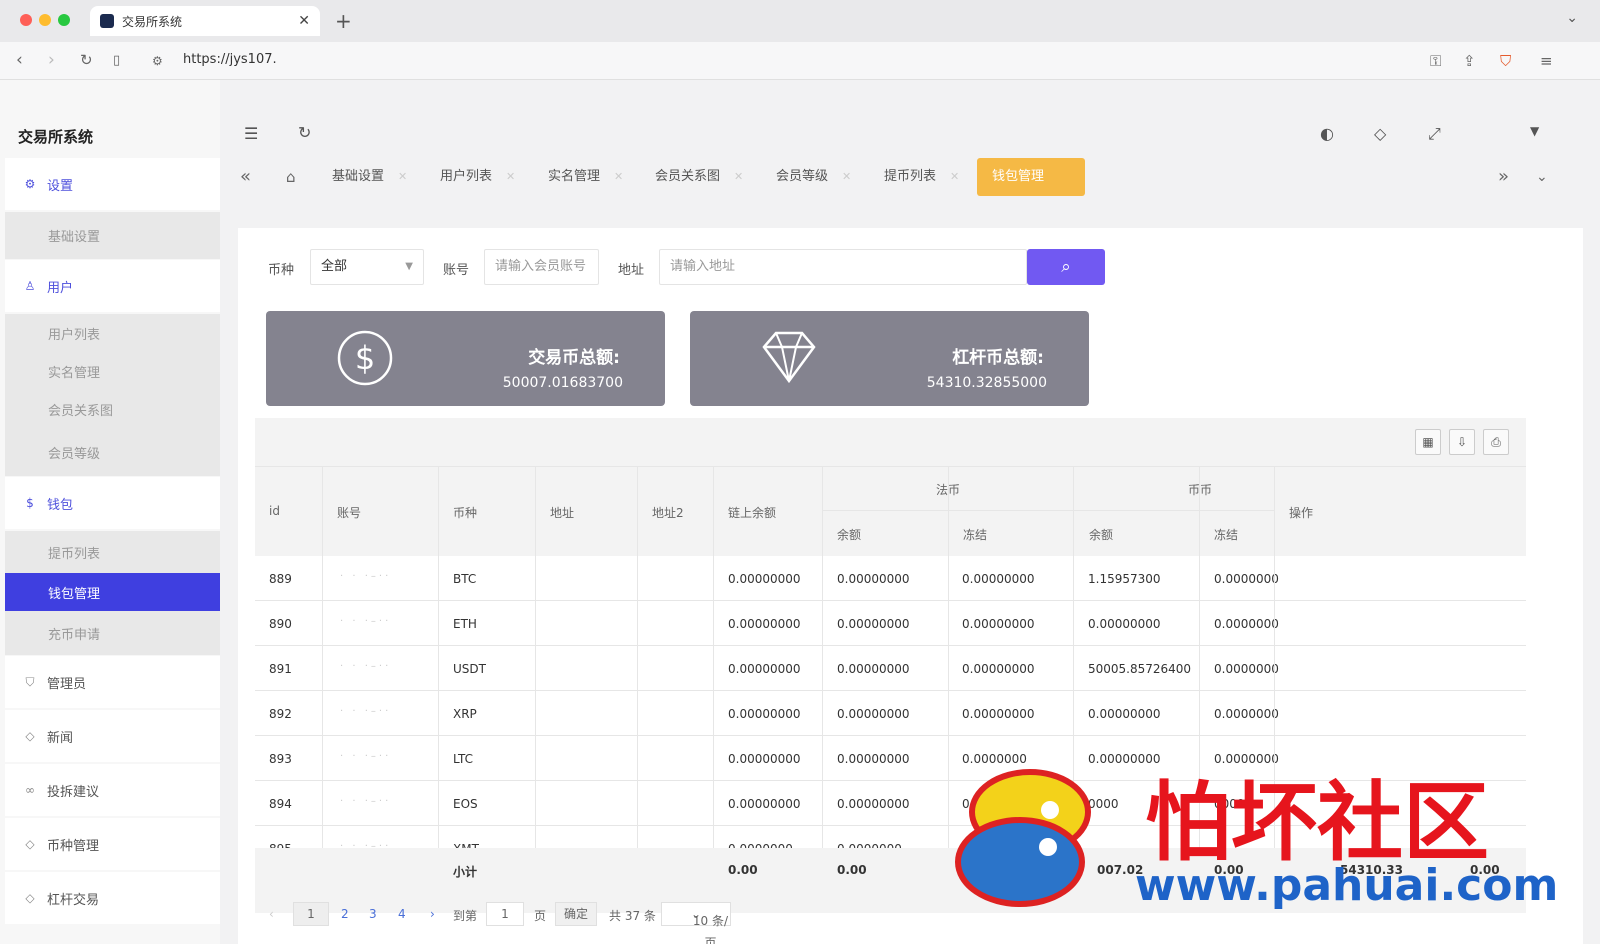 This screenshot has height=944, width=1600. What do you see at coordinates (1031, 177) in the screenshot?
I see `tab-wallet-manage: 钱包管理` at bounding box center [1031, 177].